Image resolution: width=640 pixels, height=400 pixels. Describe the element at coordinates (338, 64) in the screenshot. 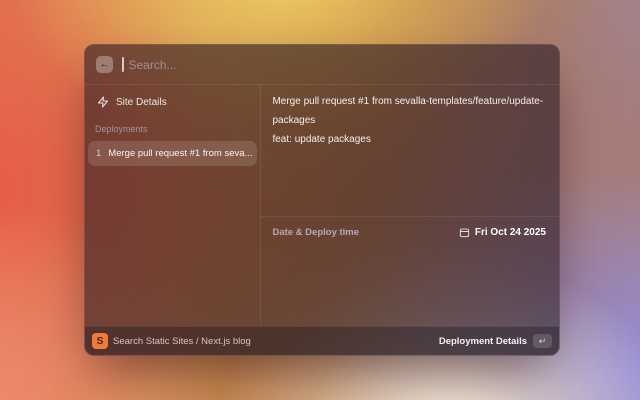

I see `search-input` at that location.